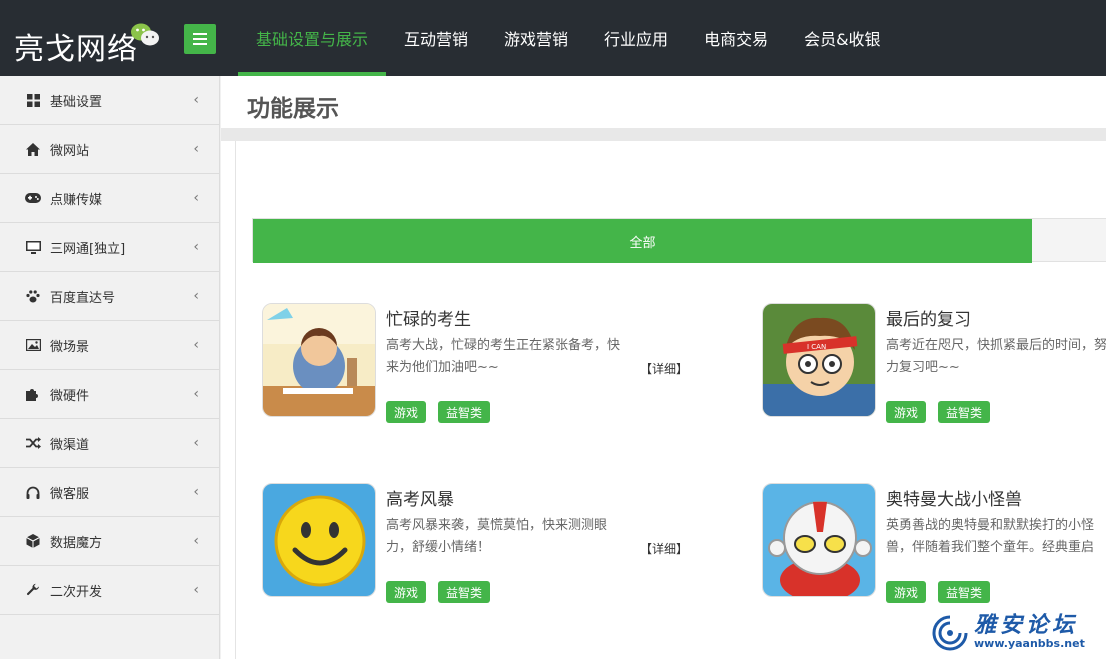  Describe the element at coordinates (928, 317) in the screenshot. I see `card-title: 最后的复习` at that location.